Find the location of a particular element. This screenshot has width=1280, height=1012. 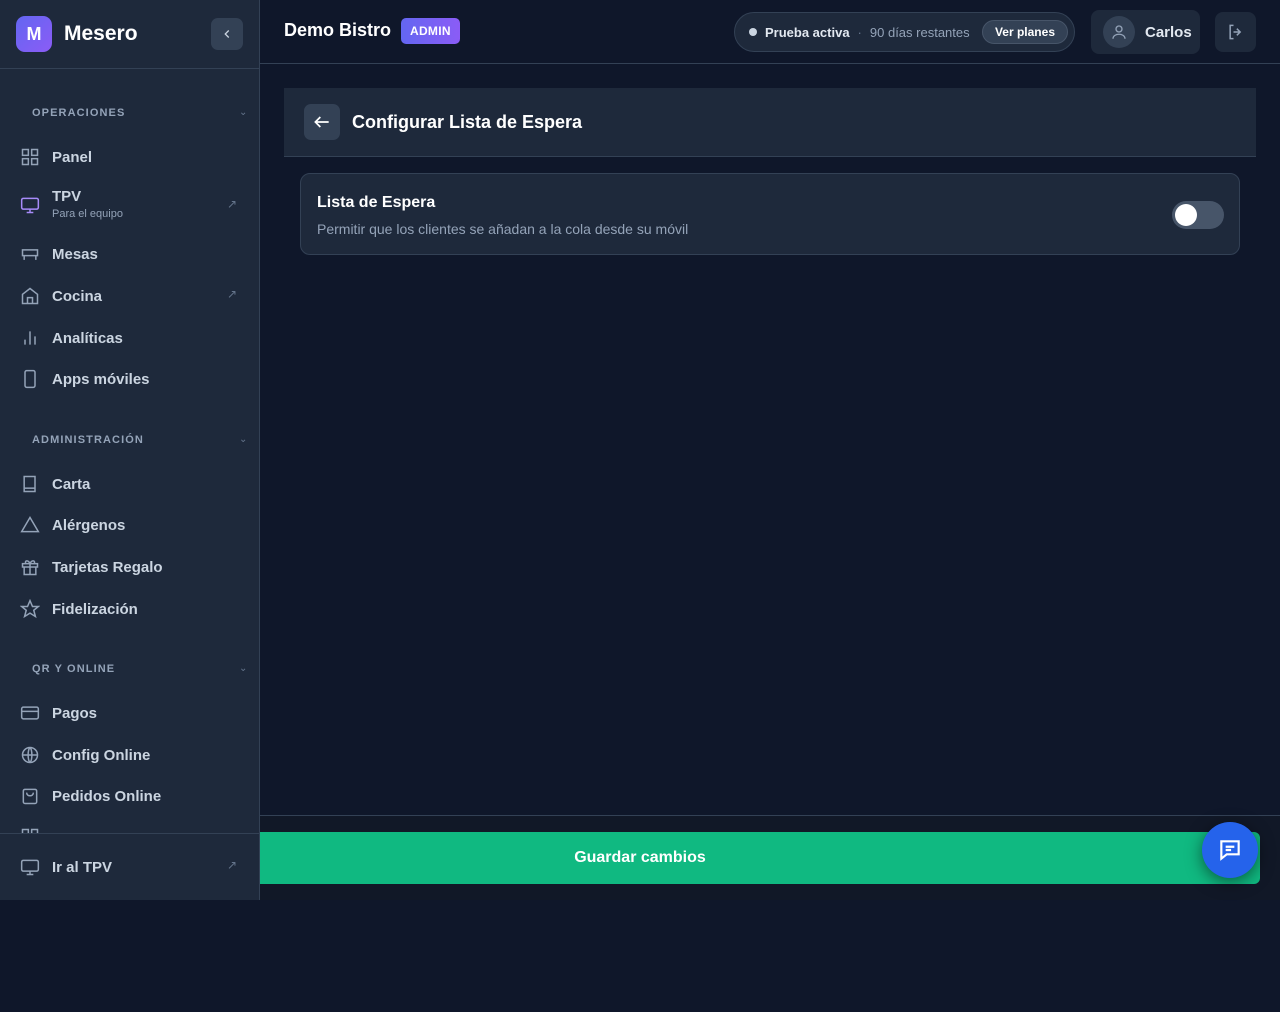

table-icon is located at coordinates (30, 254).